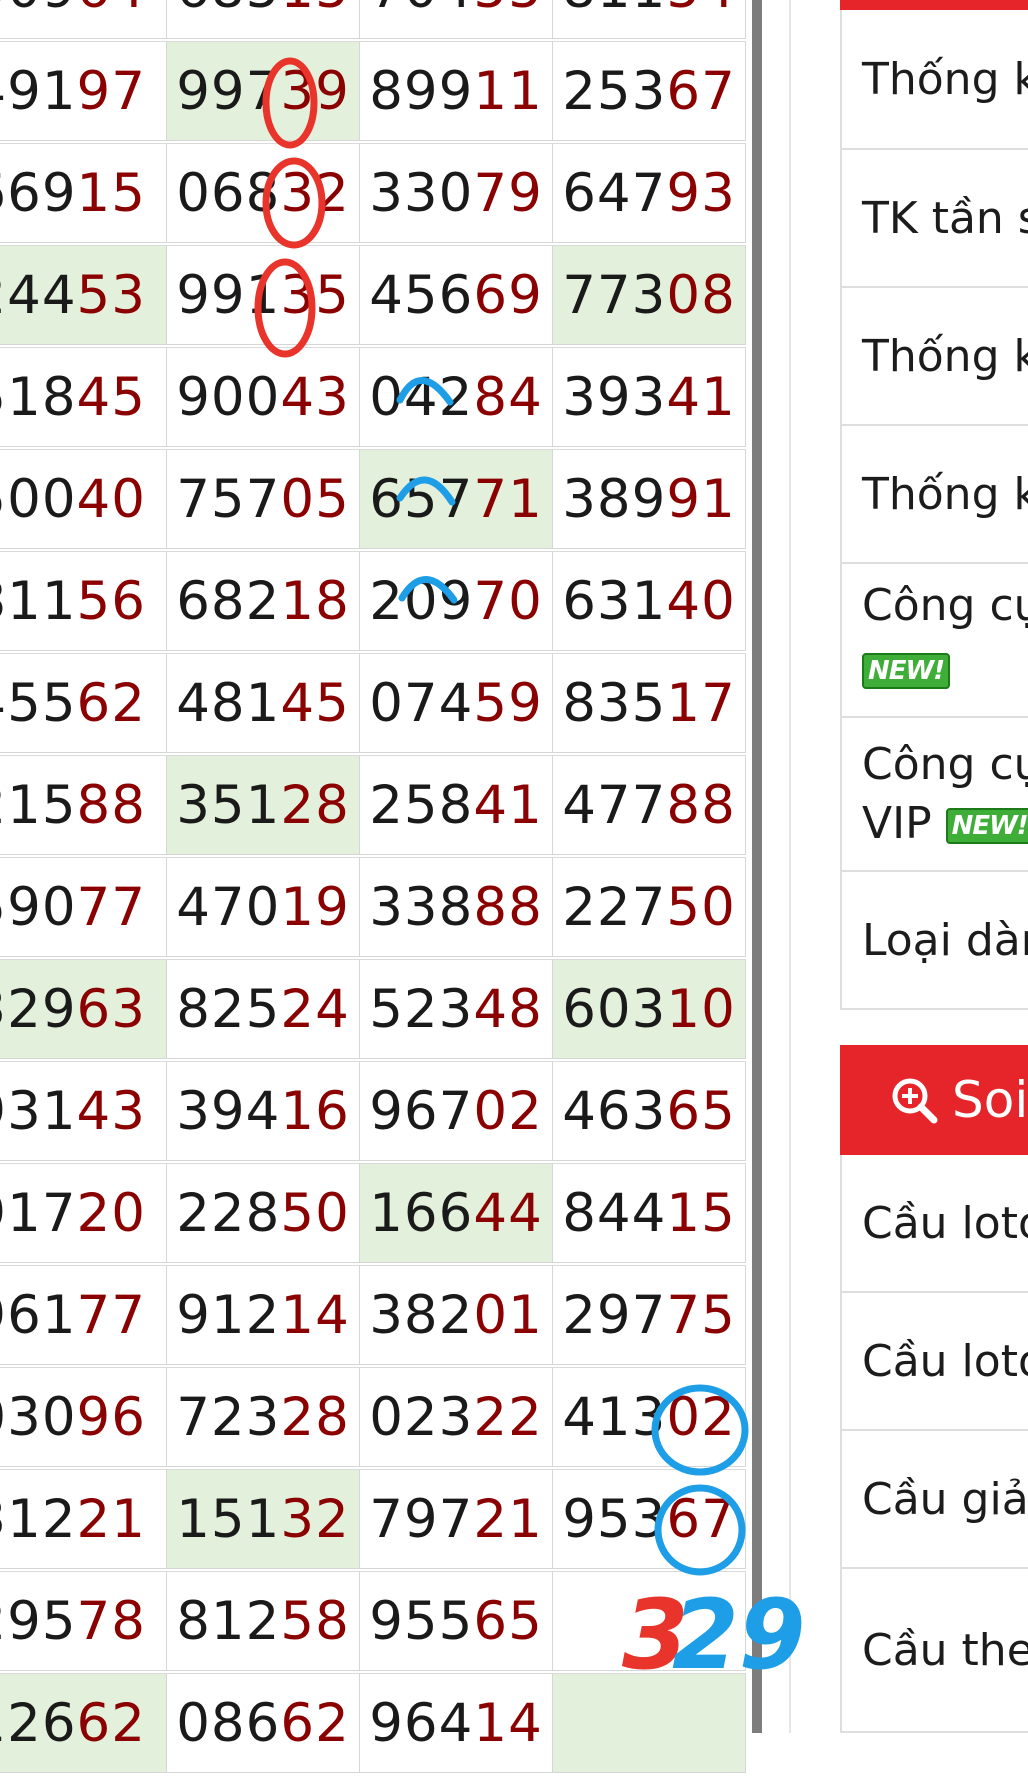 The width and height of the screenshot is (1028, 1776). I want to click on result-cell: 59077, so click(83, 907).